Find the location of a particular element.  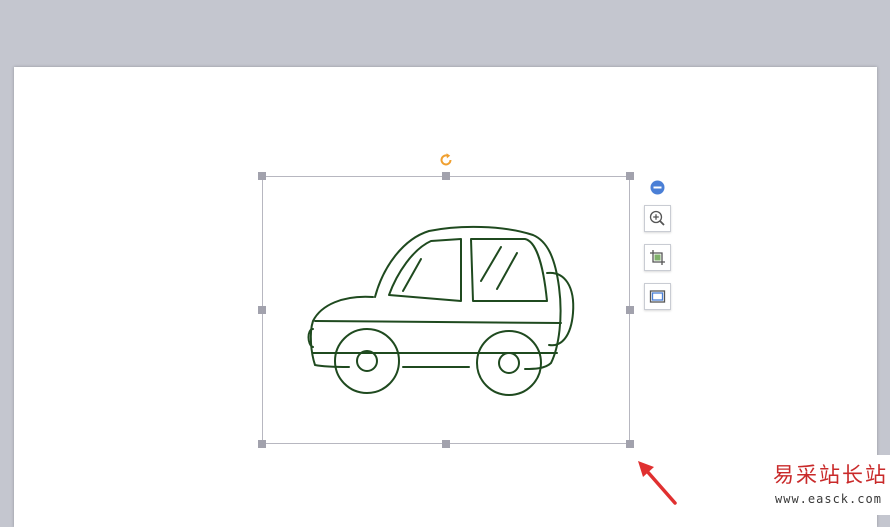

border-frame-icon is located at coordinates (657, 296).